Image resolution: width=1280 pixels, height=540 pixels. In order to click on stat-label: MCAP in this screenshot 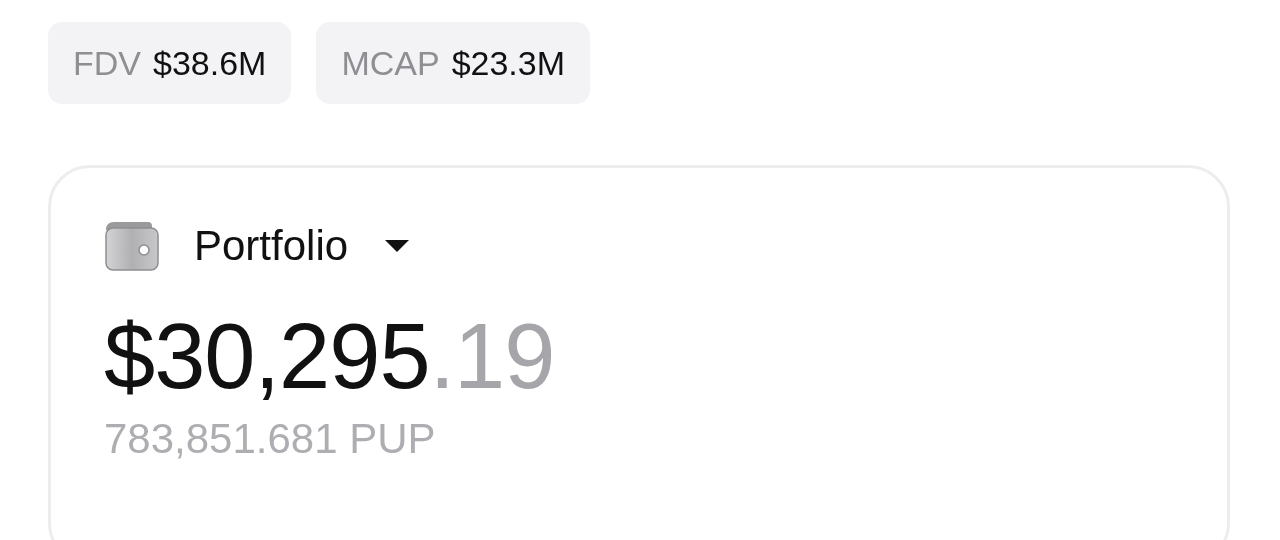, I will do `click(390, 63)`.